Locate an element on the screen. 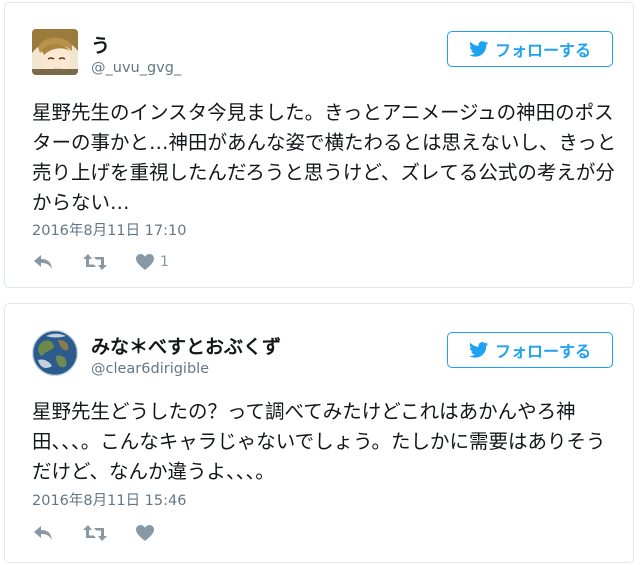 Image resolution: width=640 pixels, height=565 pixels. user-handle: @clear6dirigible is located at coordinates (150, 369).